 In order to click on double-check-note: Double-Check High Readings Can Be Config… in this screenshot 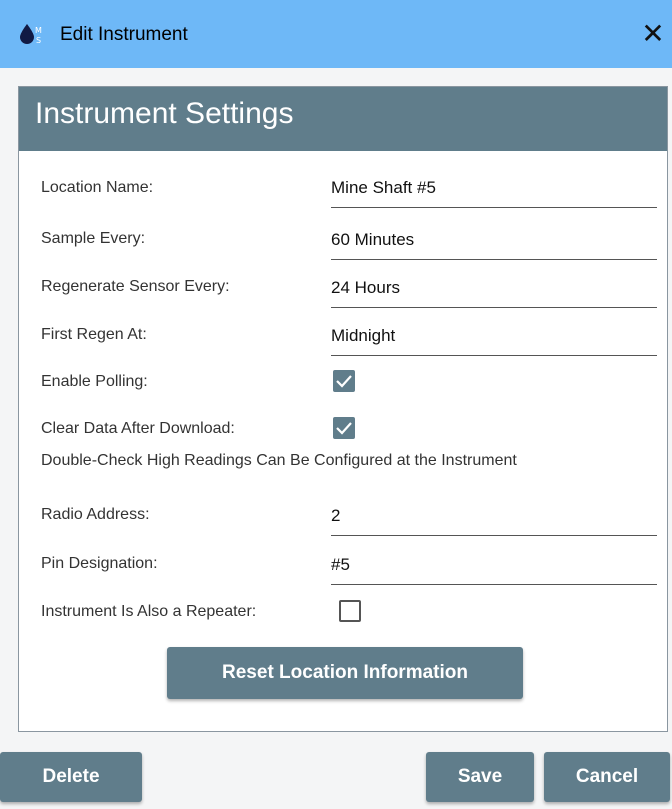, I will do `click(279, 460)`.